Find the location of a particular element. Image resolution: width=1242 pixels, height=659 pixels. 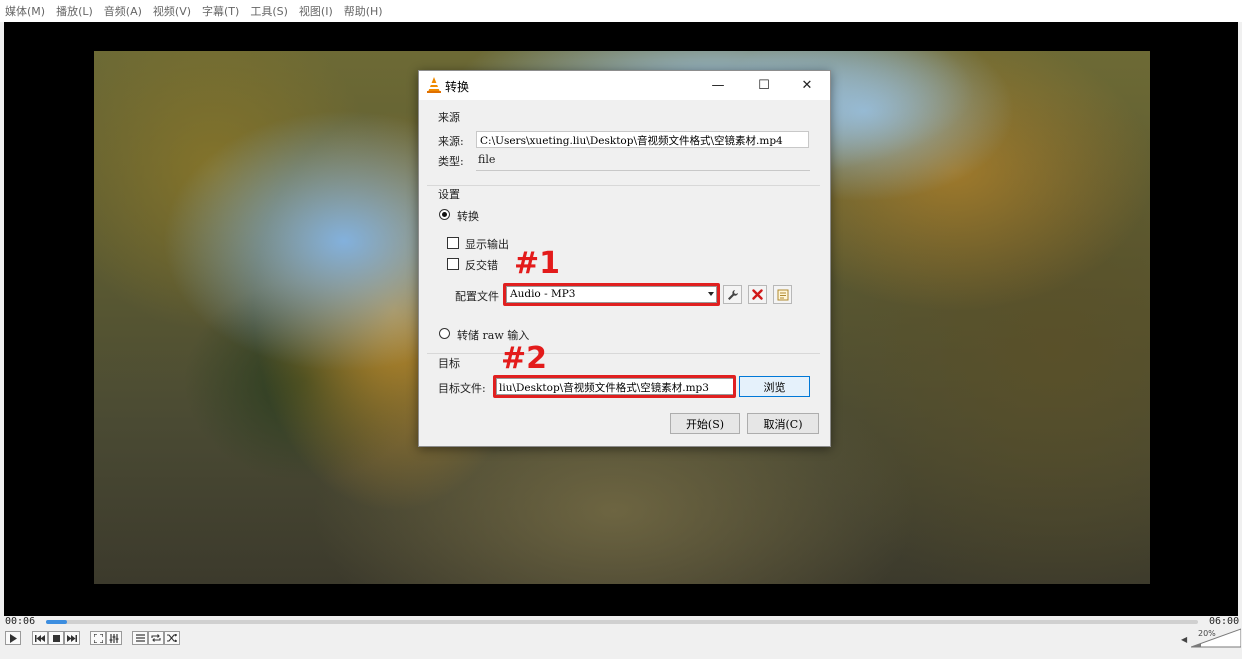

dump-raw-radio is located at coordinates (444, 333).